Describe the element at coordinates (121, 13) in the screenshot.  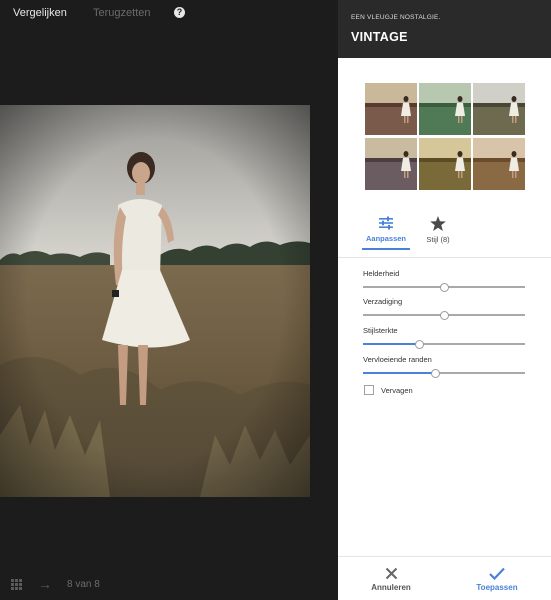
I see `reset-button: Terugzetten` at that location.